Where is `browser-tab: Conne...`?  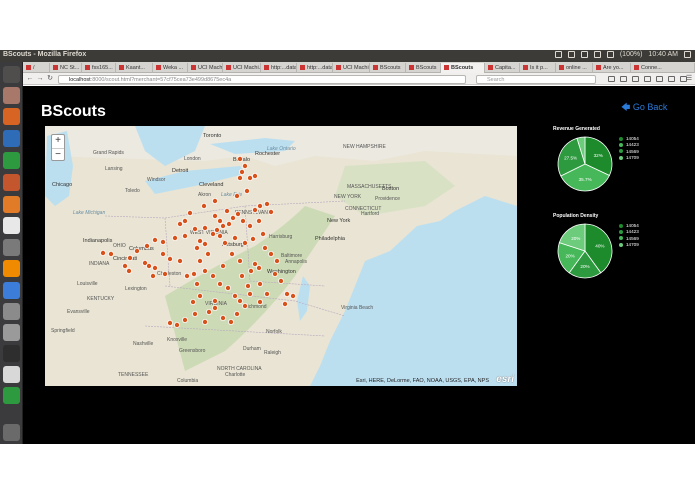
browser-tab: Conne... is located at coordinates (663, 68).